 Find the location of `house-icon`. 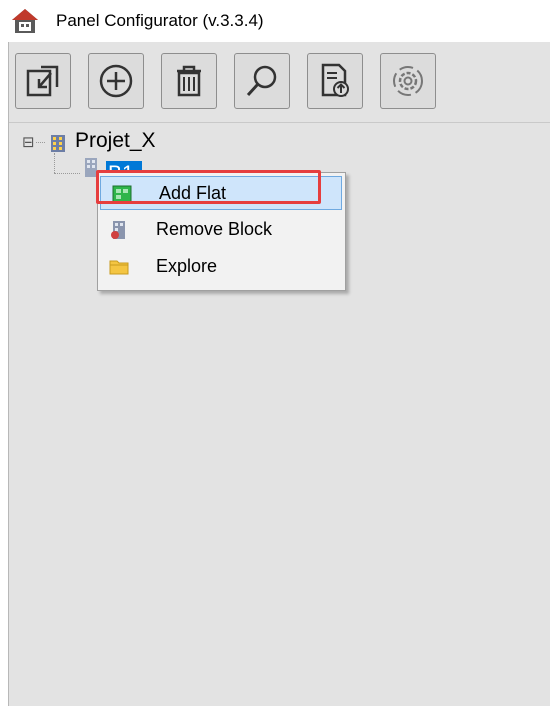

house-icon is located at coordinates (25, 21).